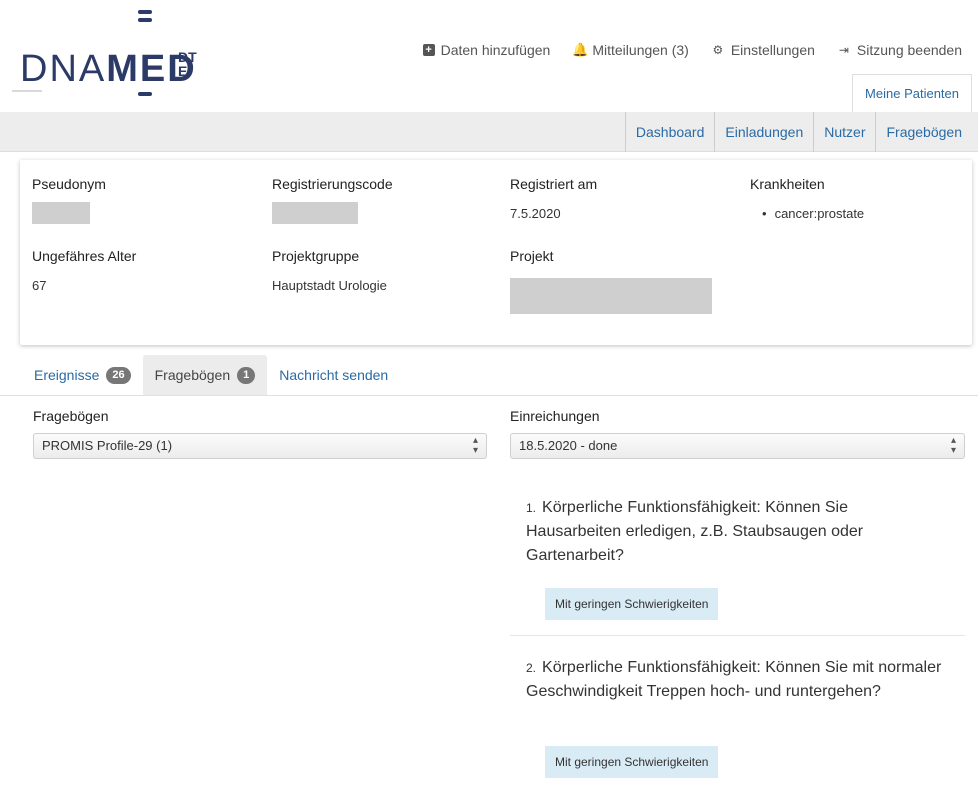  Describe the element at coordinates (669, 132) in the screenshot. I see `subnav-dashboard: Dashboard` at that location.